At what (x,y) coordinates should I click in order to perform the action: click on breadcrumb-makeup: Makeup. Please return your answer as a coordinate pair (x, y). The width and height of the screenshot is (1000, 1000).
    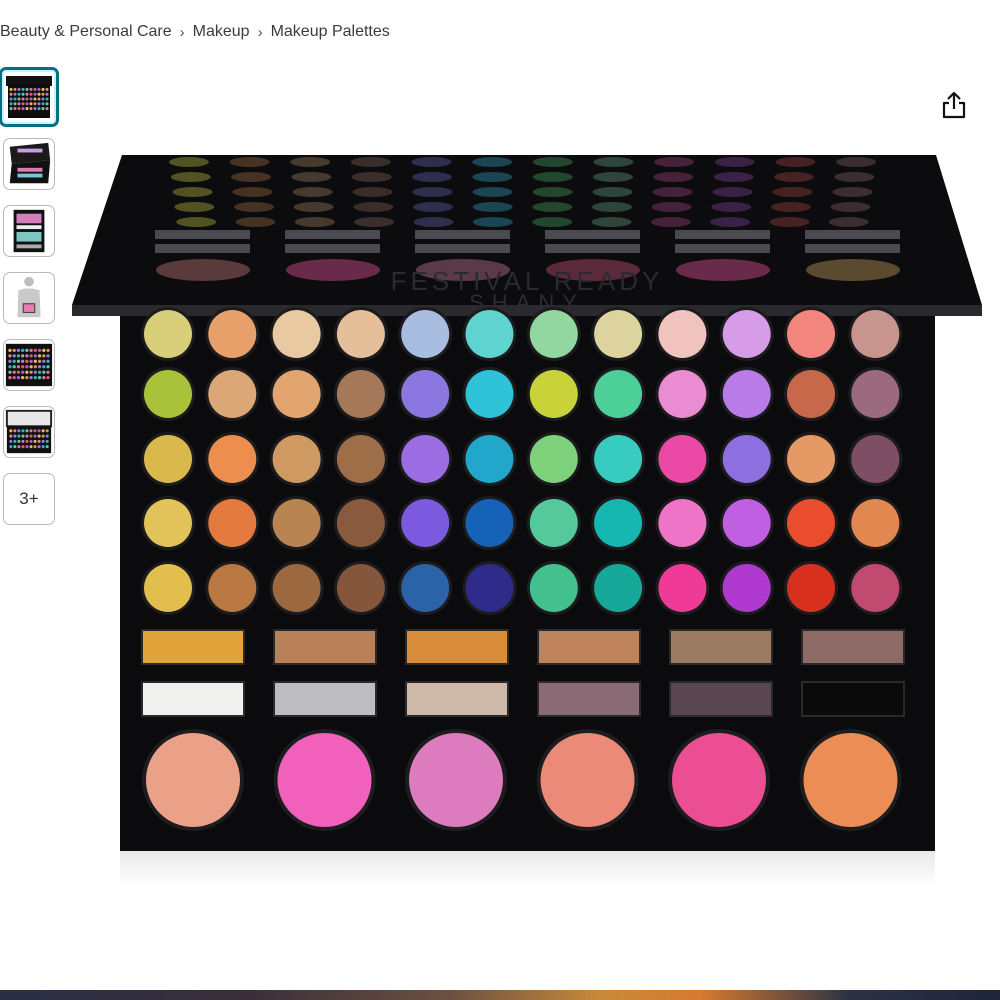
    Looking at the image, I should click on (221, 32).